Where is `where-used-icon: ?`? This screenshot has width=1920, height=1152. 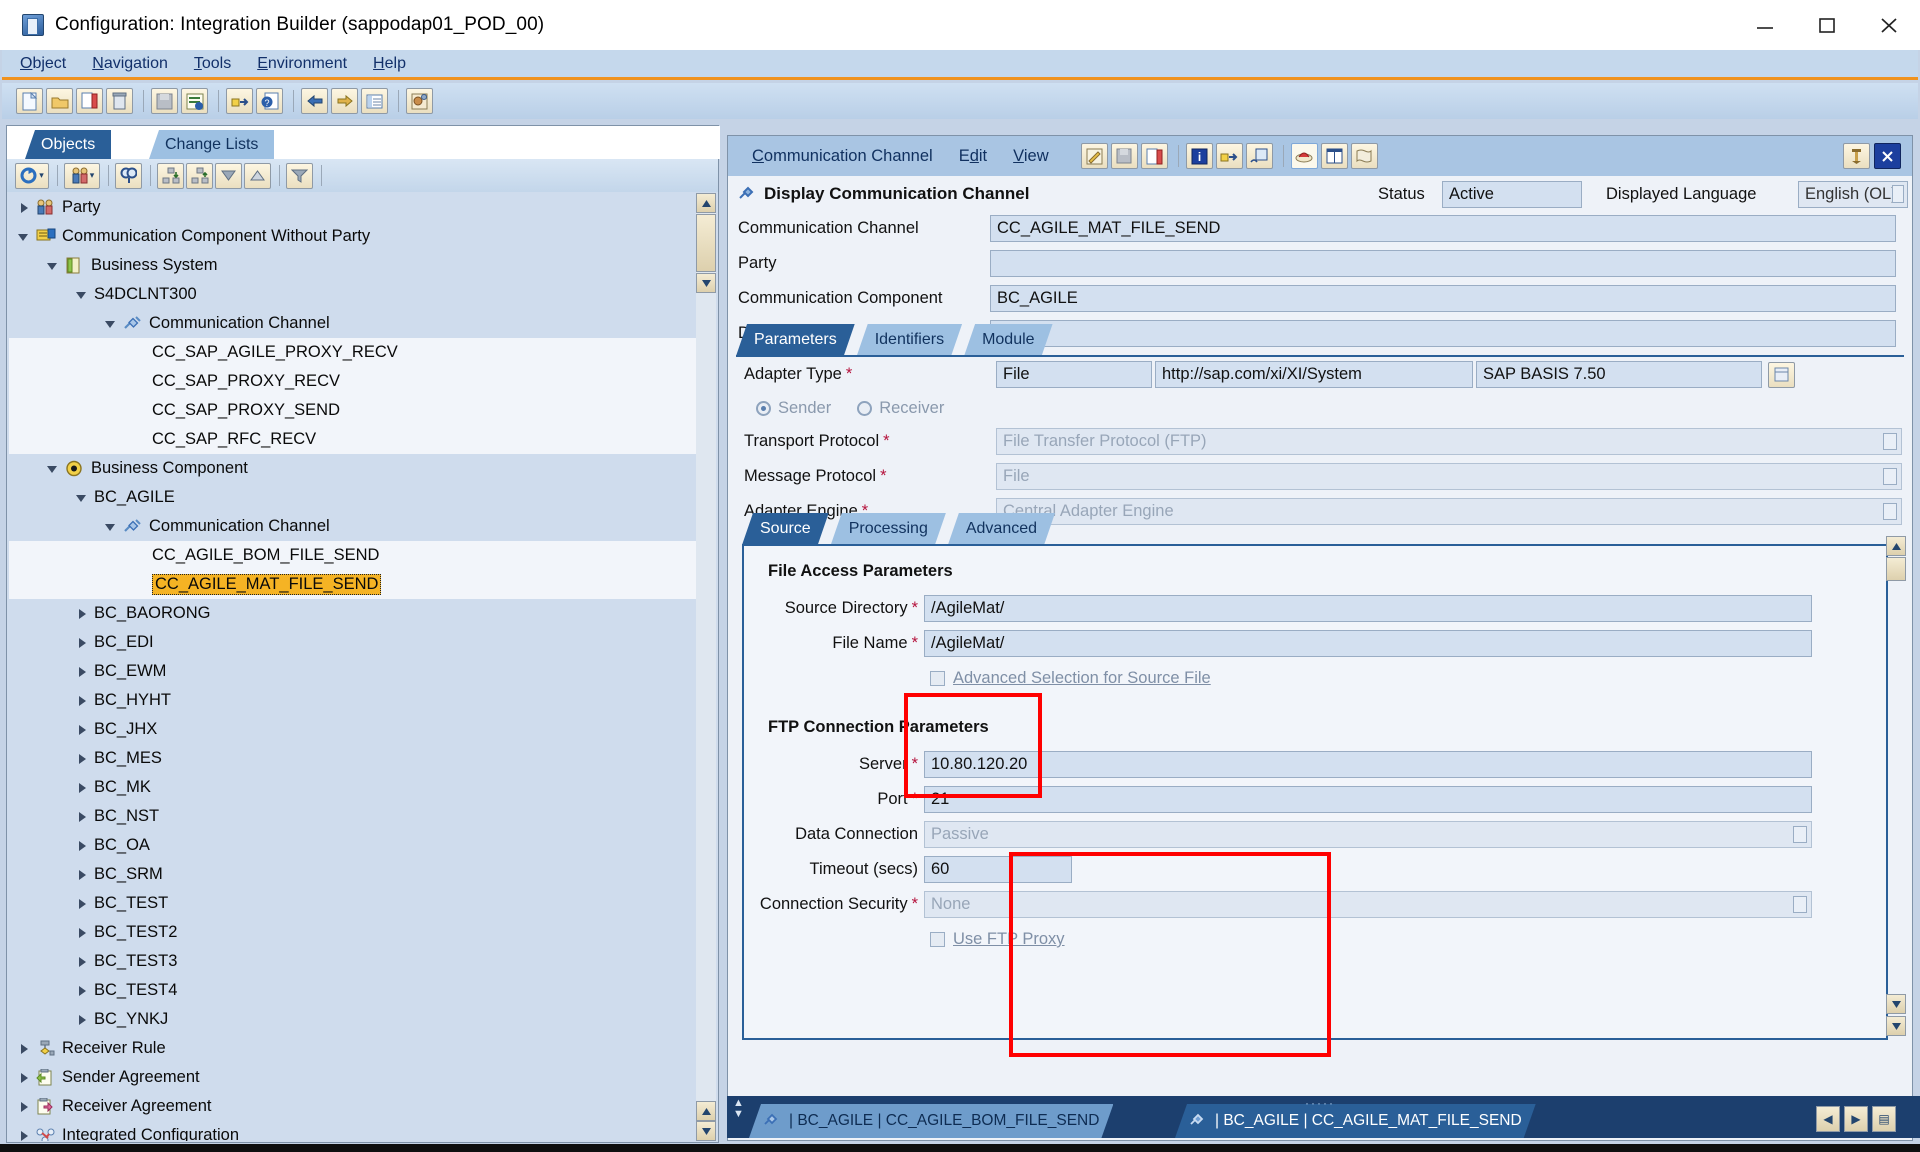 where-used-icon: ? is located at coordinates (269, 101).